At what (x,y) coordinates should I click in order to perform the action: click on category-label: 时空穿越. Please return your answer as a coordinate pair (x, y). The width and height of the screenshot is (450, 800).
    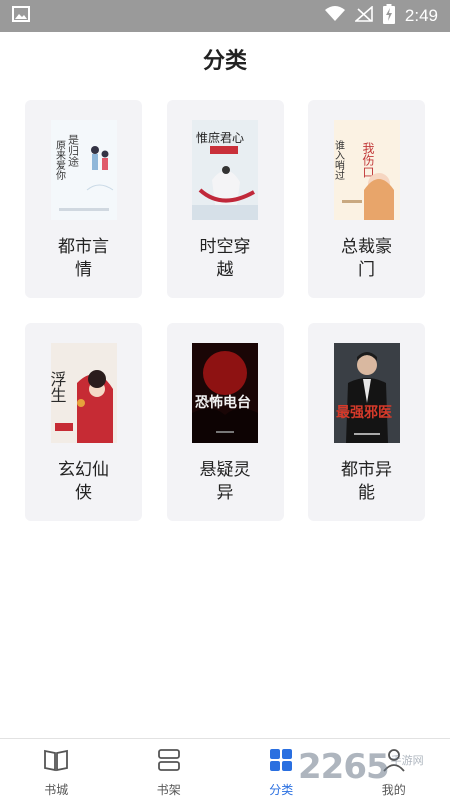
    Looking at the image, I should click on (225, 258).